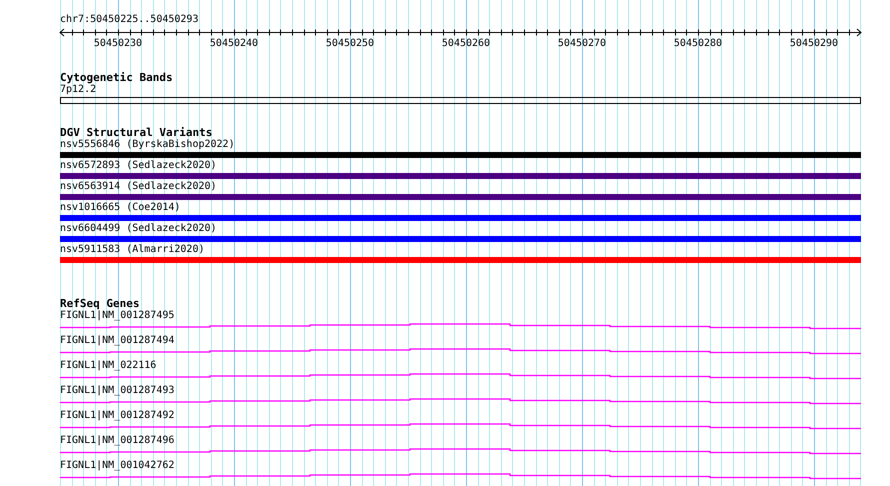  Describe the element at coordinates (814, 44) in the screenshot. I see `ruler-tick-label: 50450290` at that location.